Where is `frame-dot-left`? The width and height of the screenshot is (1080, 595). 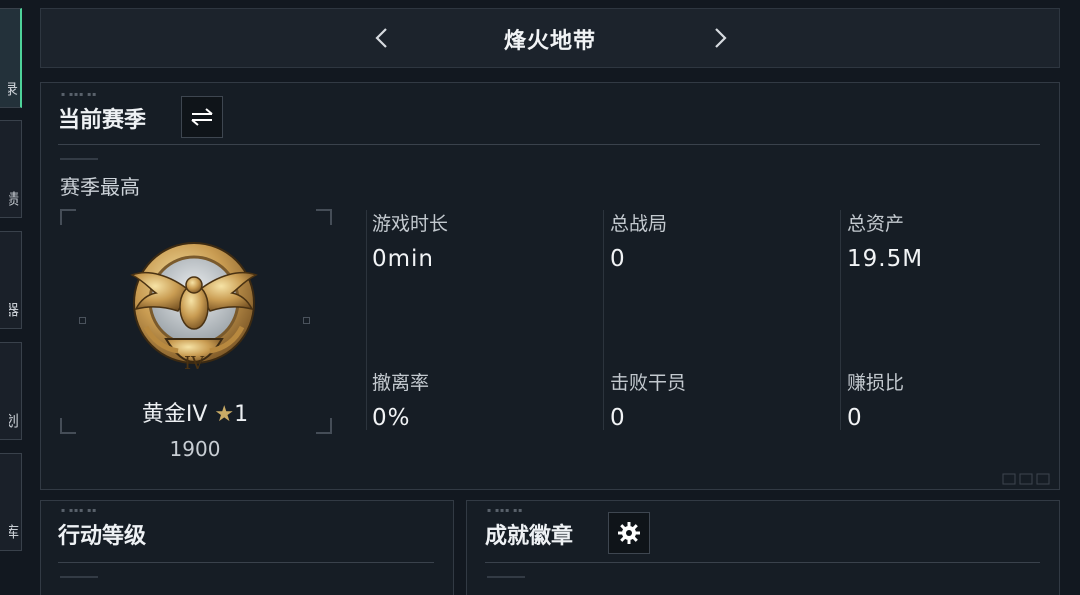
frame-dot-left is located at coordinates (82, 320).